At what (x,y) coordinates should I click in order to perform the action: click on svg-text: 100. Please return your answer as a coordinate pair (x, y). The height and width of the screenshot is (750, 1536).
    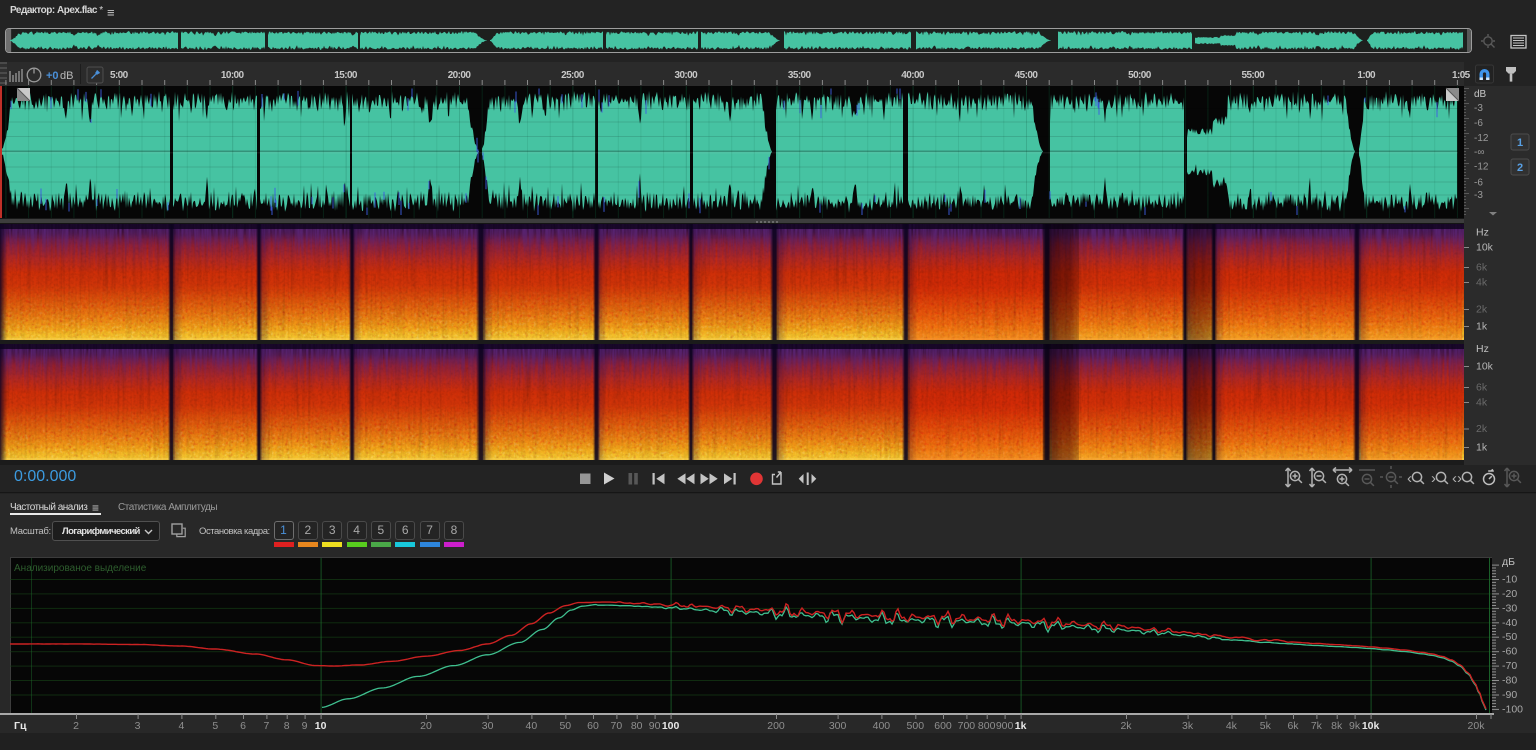
    Looking at the image, I should click on (671, 726).